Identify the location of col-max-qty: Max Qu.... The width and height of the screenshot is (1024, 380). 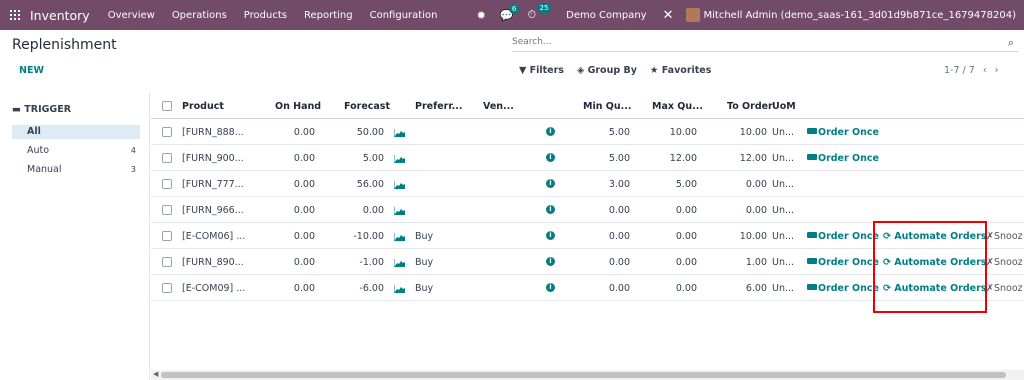
(677, 106).